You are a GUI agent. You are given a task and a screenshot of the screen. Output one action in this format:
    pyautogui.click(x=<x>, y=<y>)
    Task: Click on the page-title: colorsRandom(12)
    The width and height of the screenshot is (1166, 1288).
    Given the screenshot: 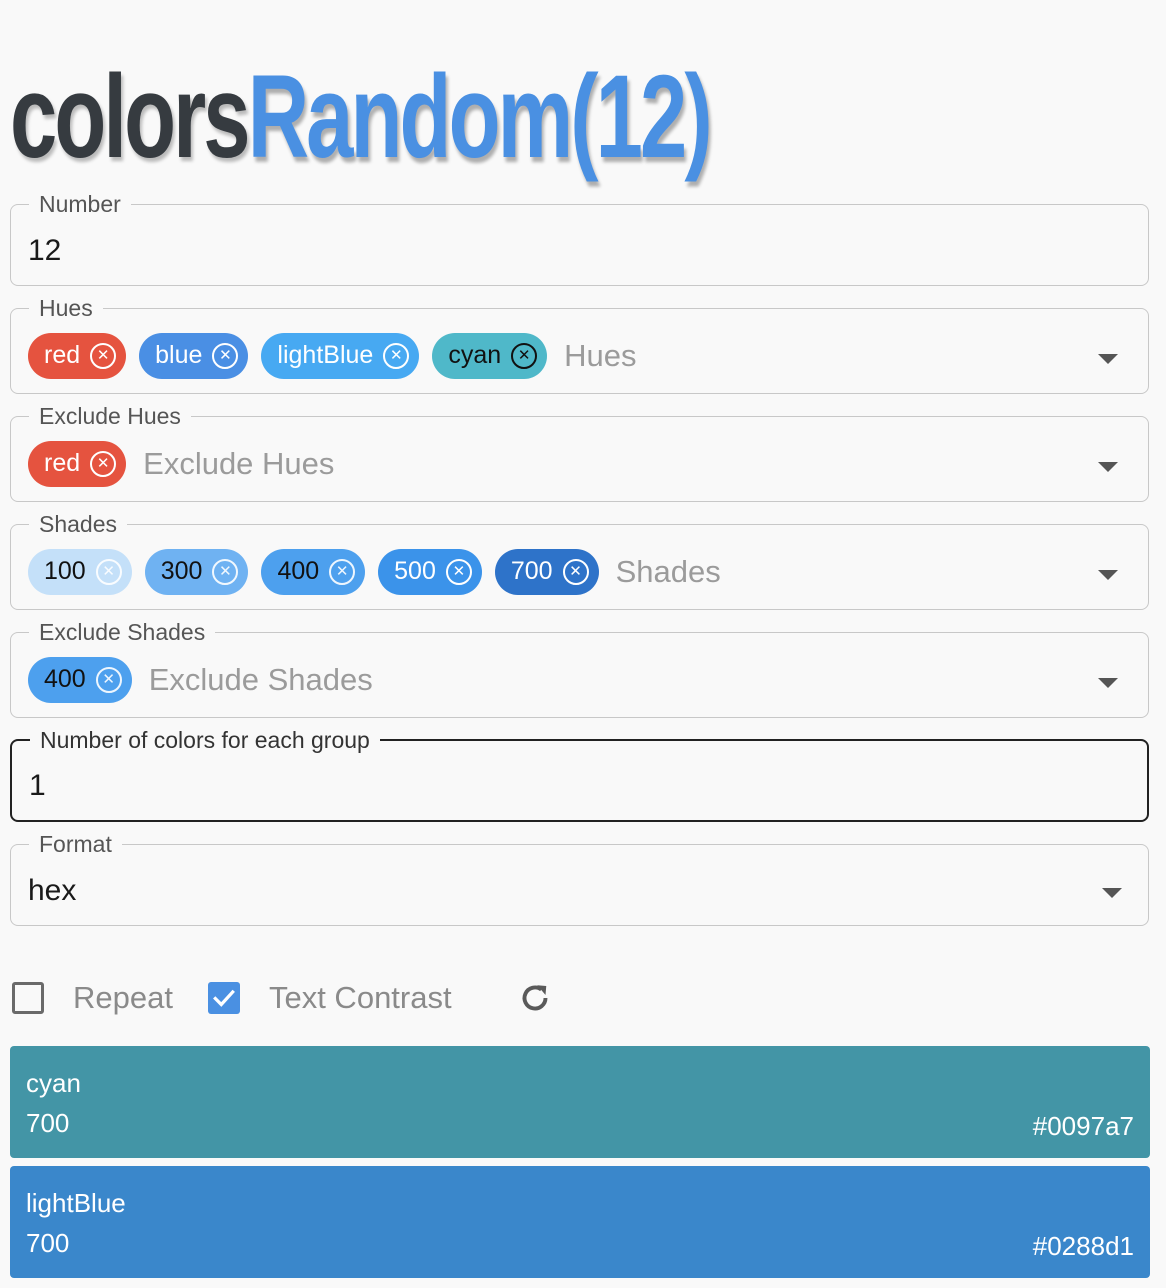 What is the action you would take?
    pyautogui.click(x=361, y=117)
    